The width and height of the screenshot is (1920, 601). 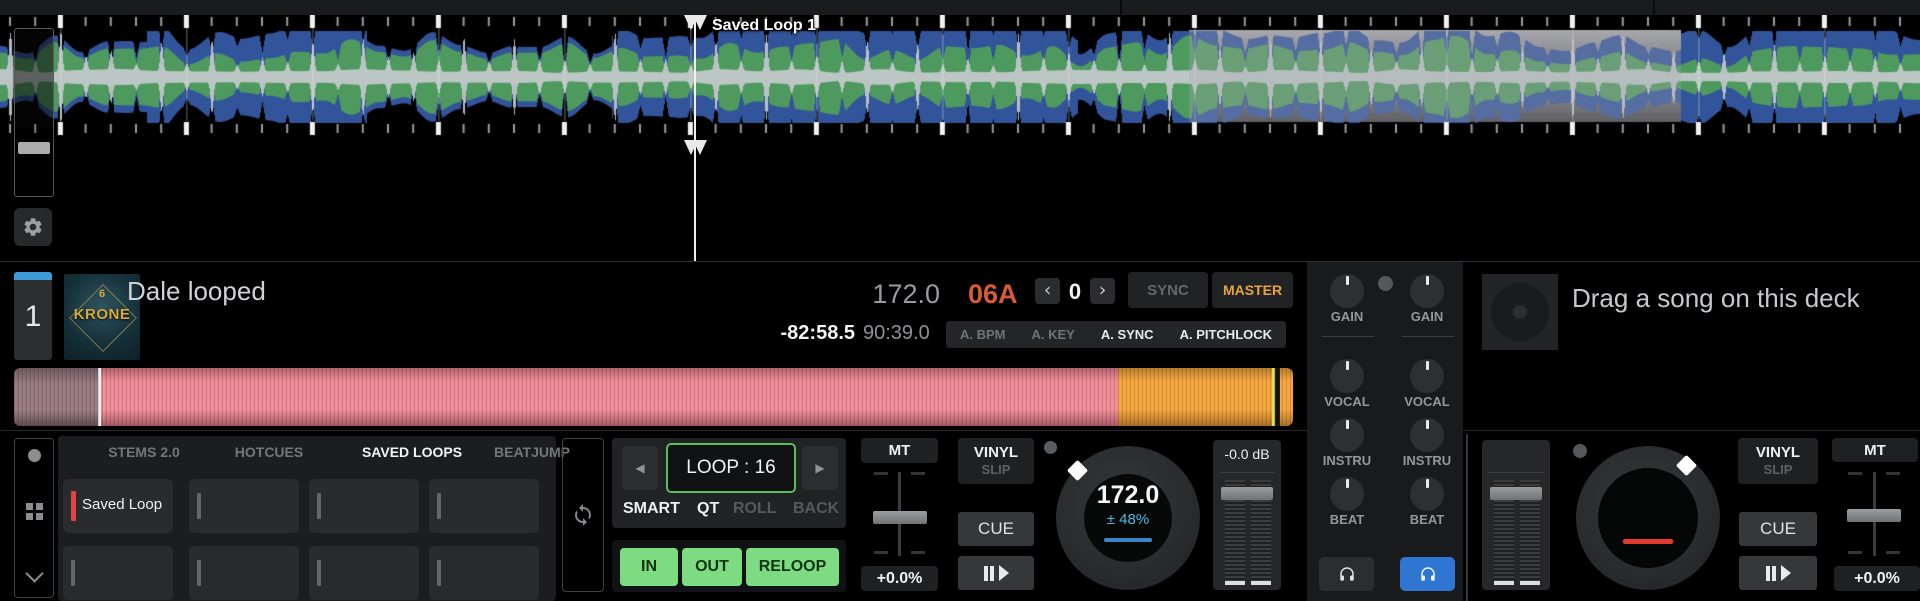 I want to click on sync-button: SYNC, so click(x=1168, y=290).